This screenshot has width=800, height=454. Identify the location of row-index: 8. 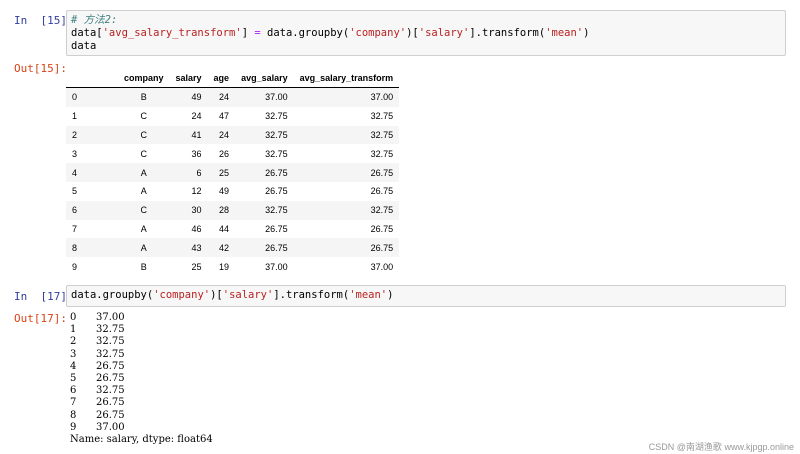
(75, 247).